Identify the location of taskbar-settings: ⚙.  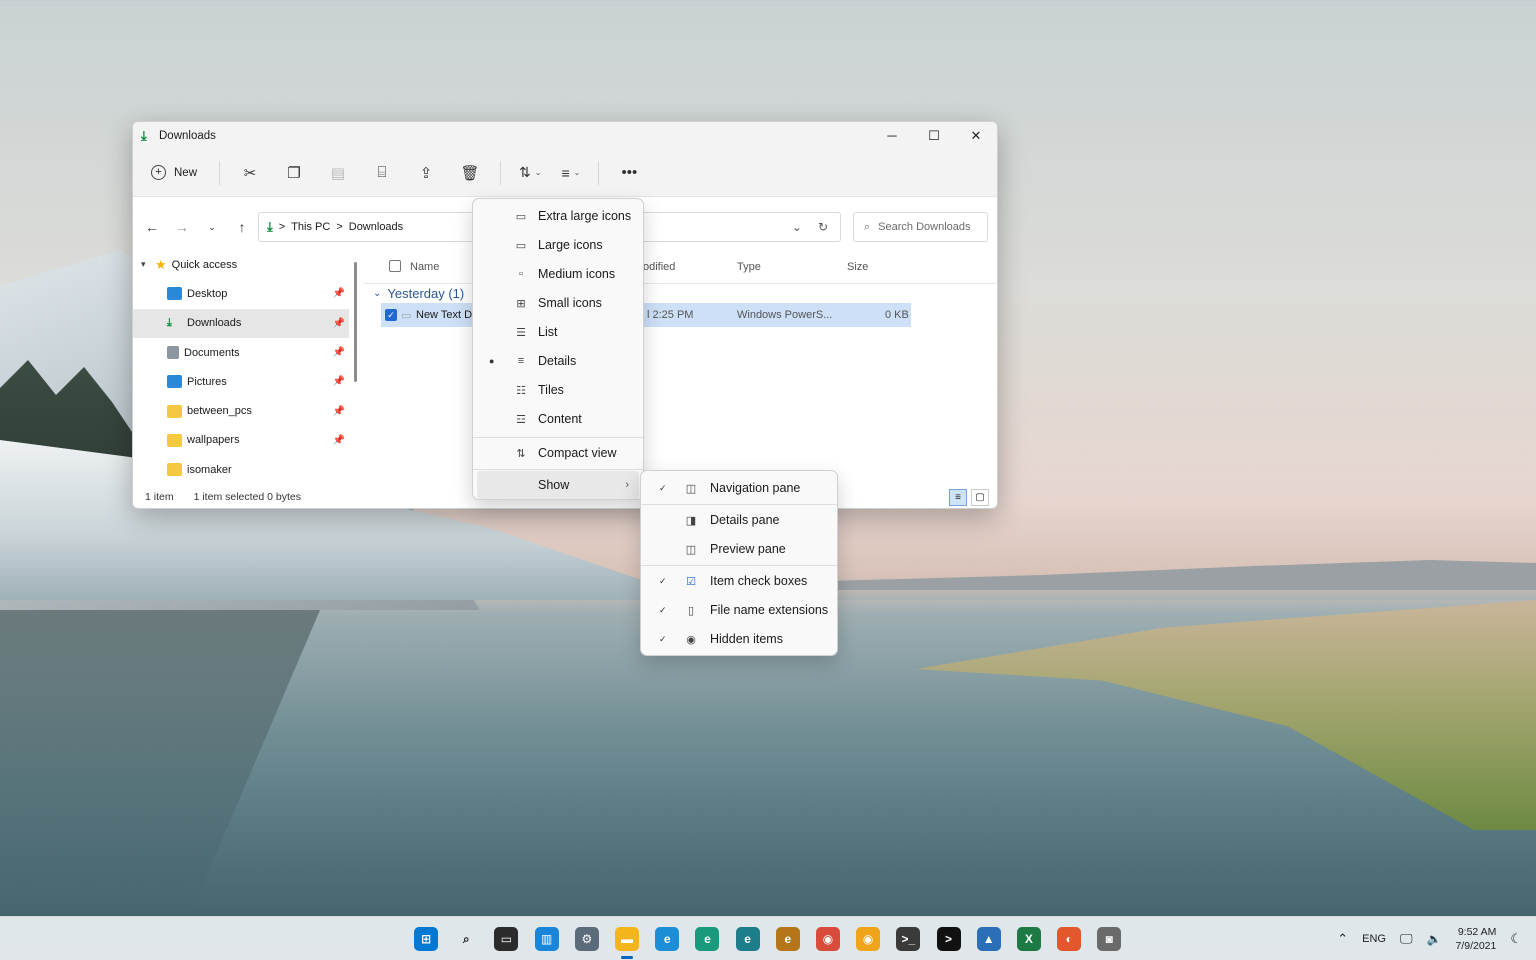
(587, 939).